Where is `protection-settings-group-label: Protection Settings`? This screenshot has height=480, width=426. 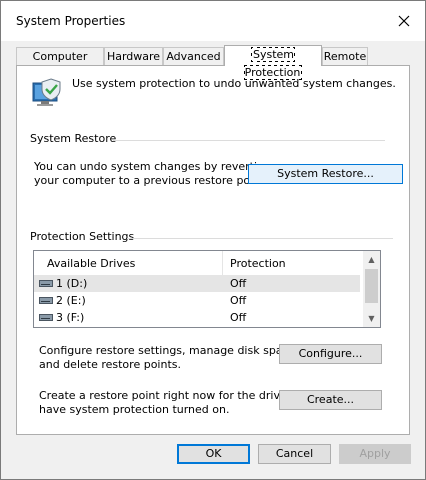
protection-settings-group-label: Protection Settings is located at coordinates (82, 236).